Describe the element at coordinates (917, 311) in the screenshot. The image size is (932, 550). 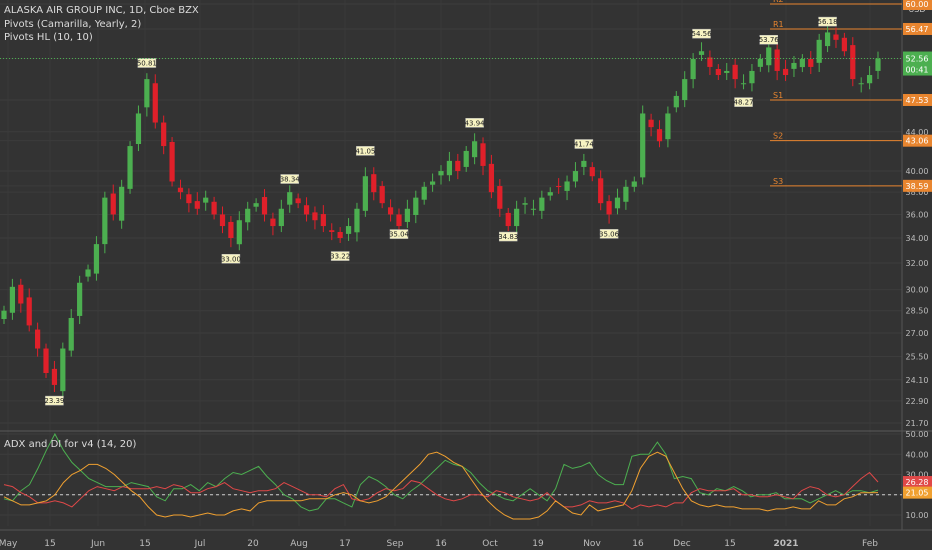
I see `price-tick-label: 28.50` at that location.